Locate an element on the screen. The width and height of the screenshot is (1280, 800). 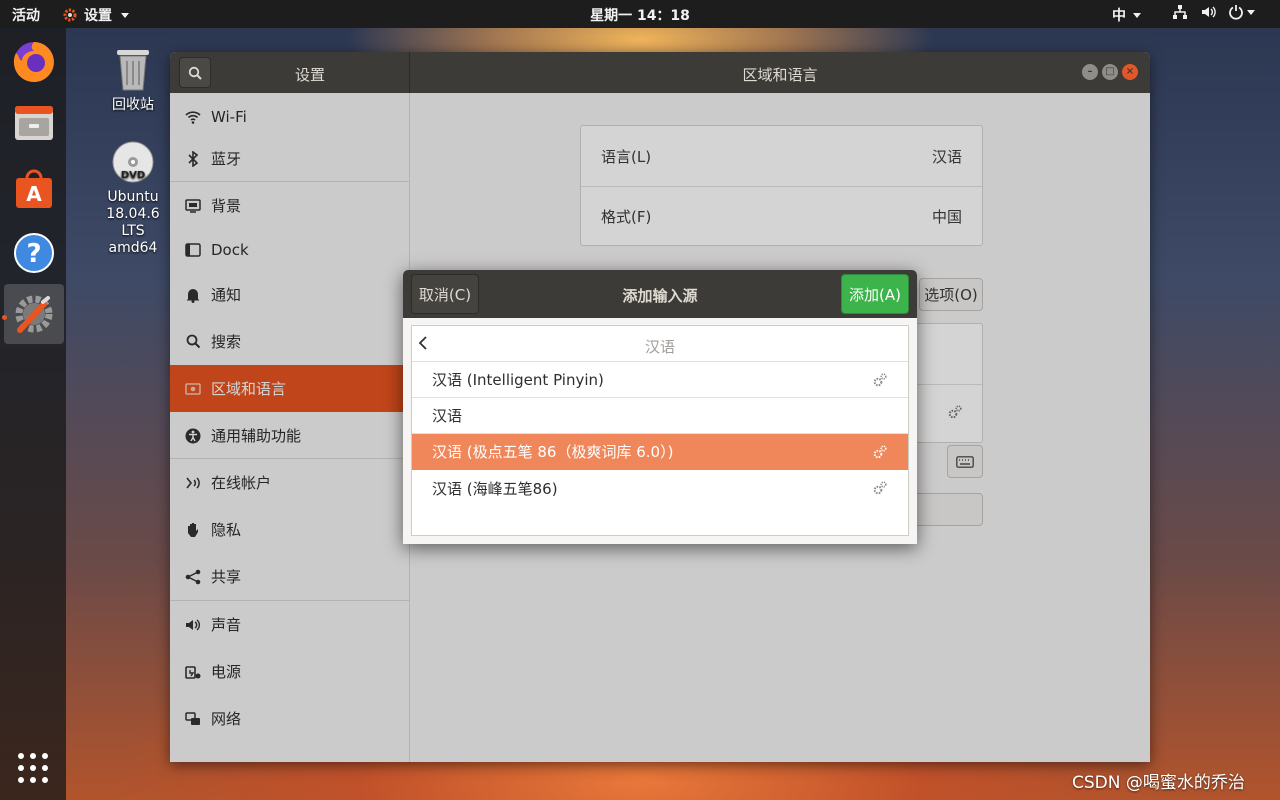
system-tray is located at coordinates (1213, 12).